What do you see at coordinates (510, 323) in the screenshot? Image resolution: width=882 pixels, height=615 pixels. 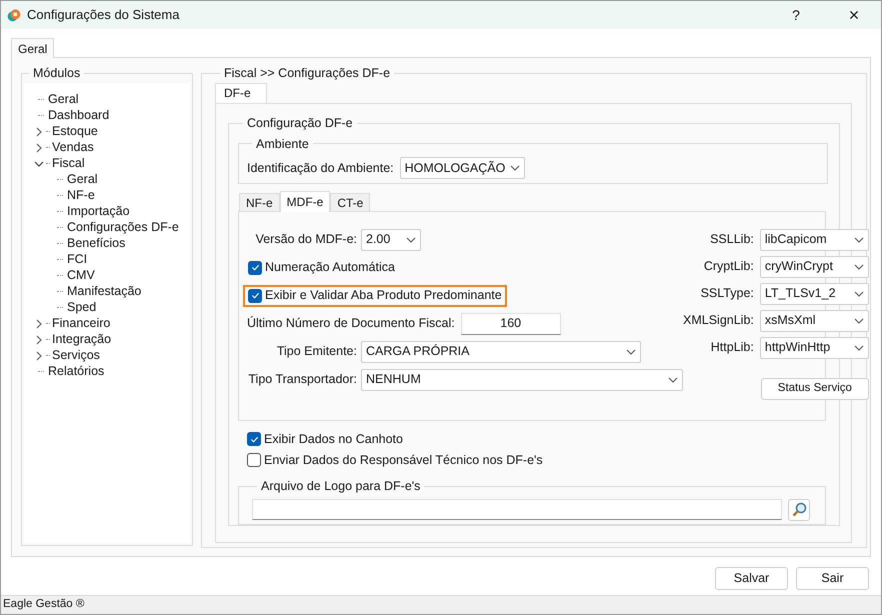 I see `text-field: 160` at bounding box center [510, 323].